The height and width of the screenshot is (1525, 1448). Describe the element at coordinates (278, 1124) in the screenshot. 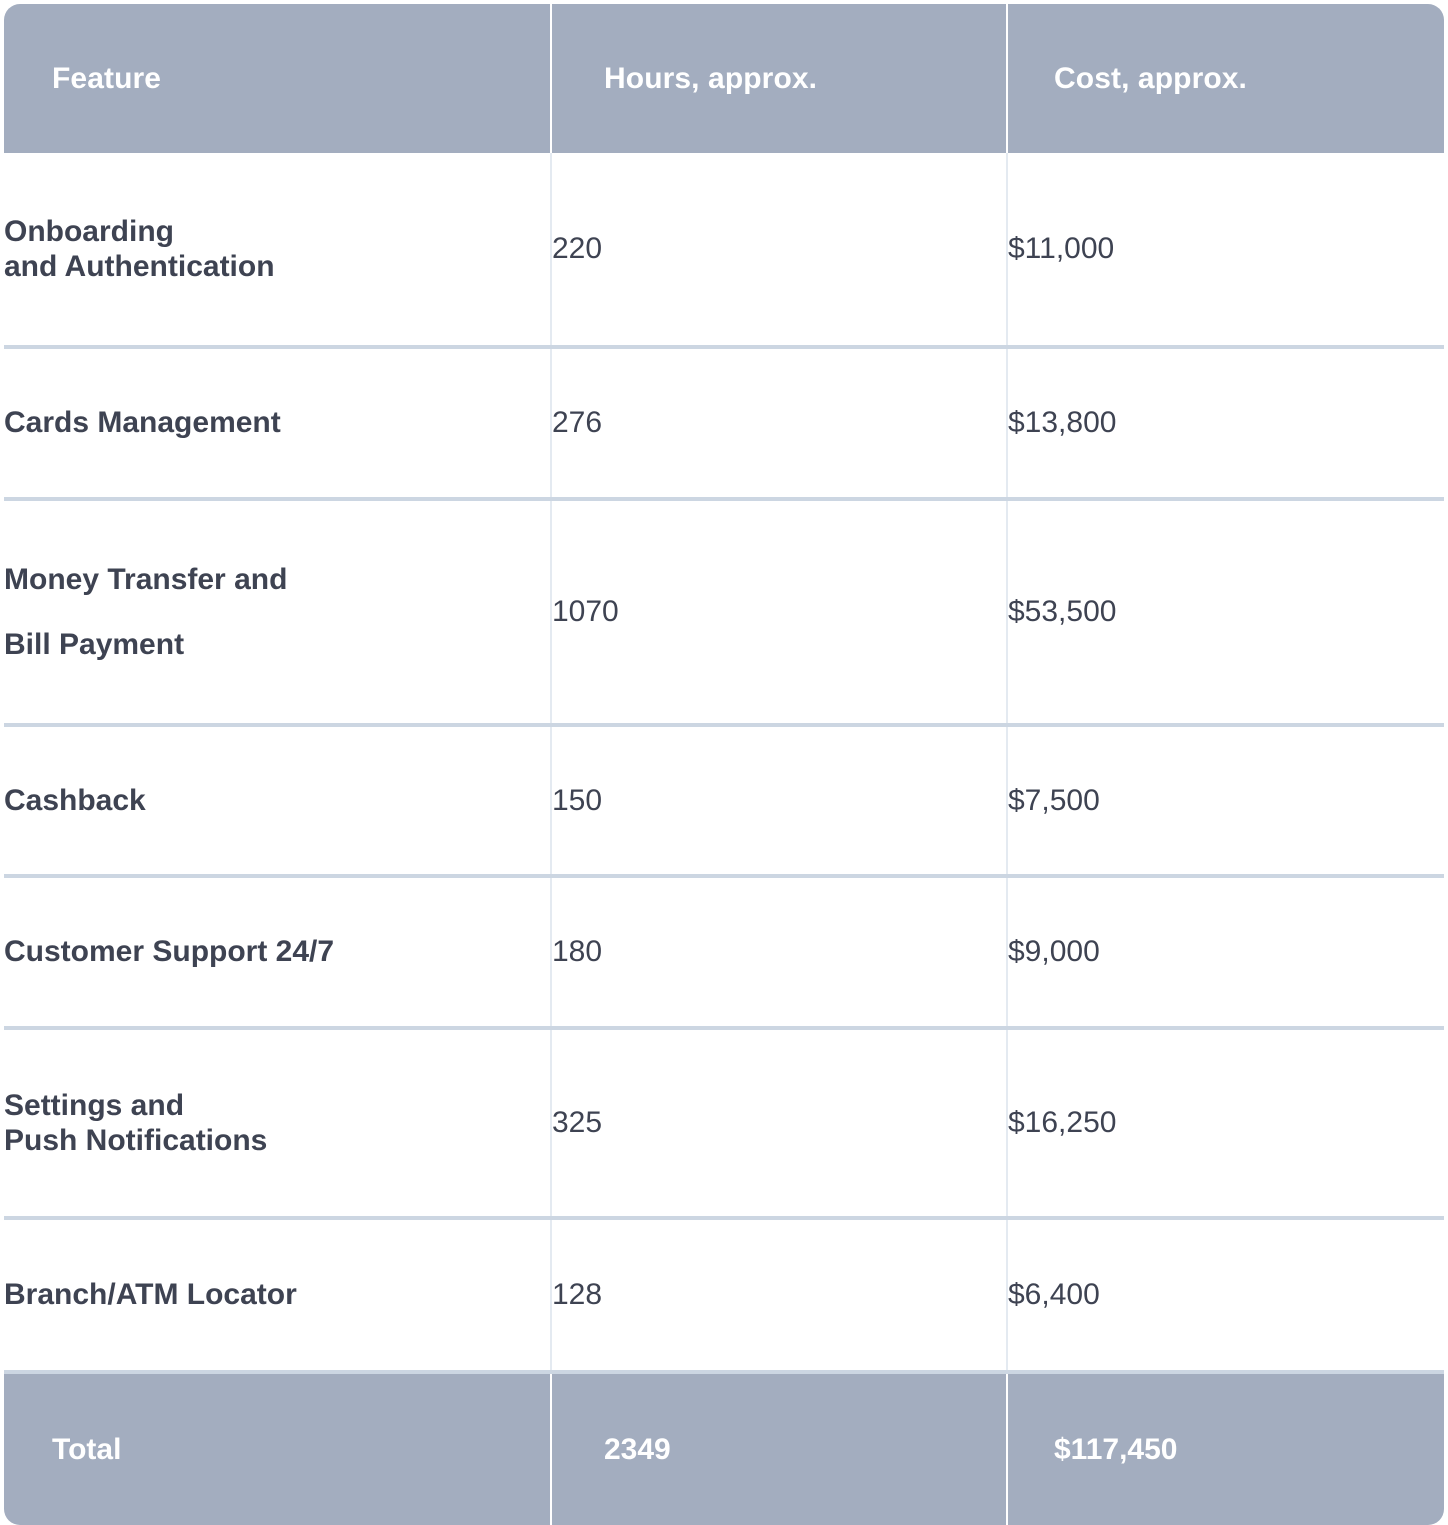

I see `cell-feature: Settings and Push Notifications` at that location.